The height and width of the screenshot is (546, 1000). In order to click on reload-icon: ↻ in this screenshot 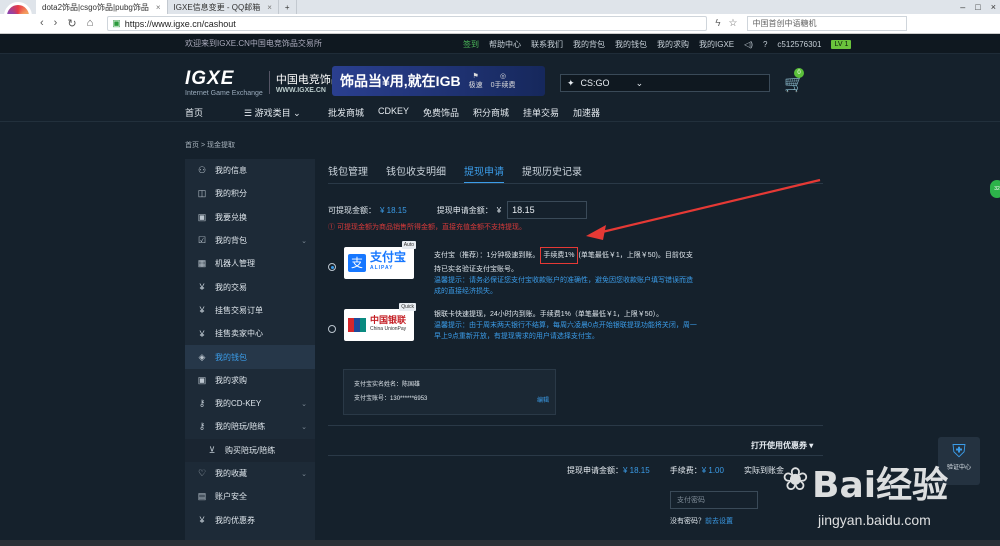, I will do `click(71, 23)`.